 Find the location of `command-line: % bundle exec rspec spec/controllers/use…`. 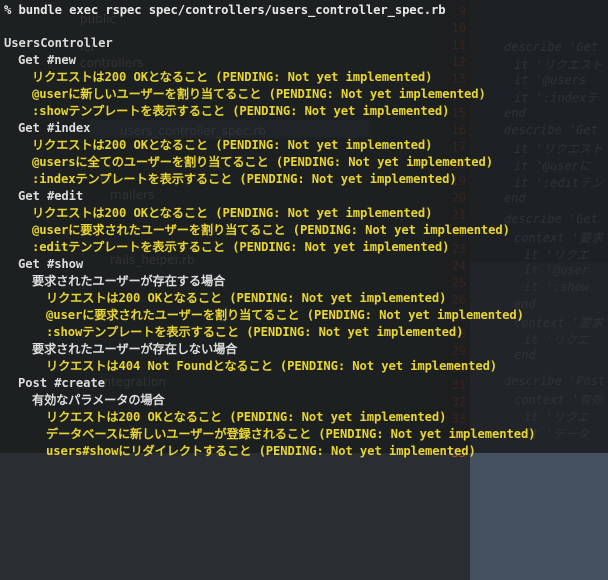

command-line: % bundle exec rspec spec/controllers/use… is located at coordinates (225, 10).